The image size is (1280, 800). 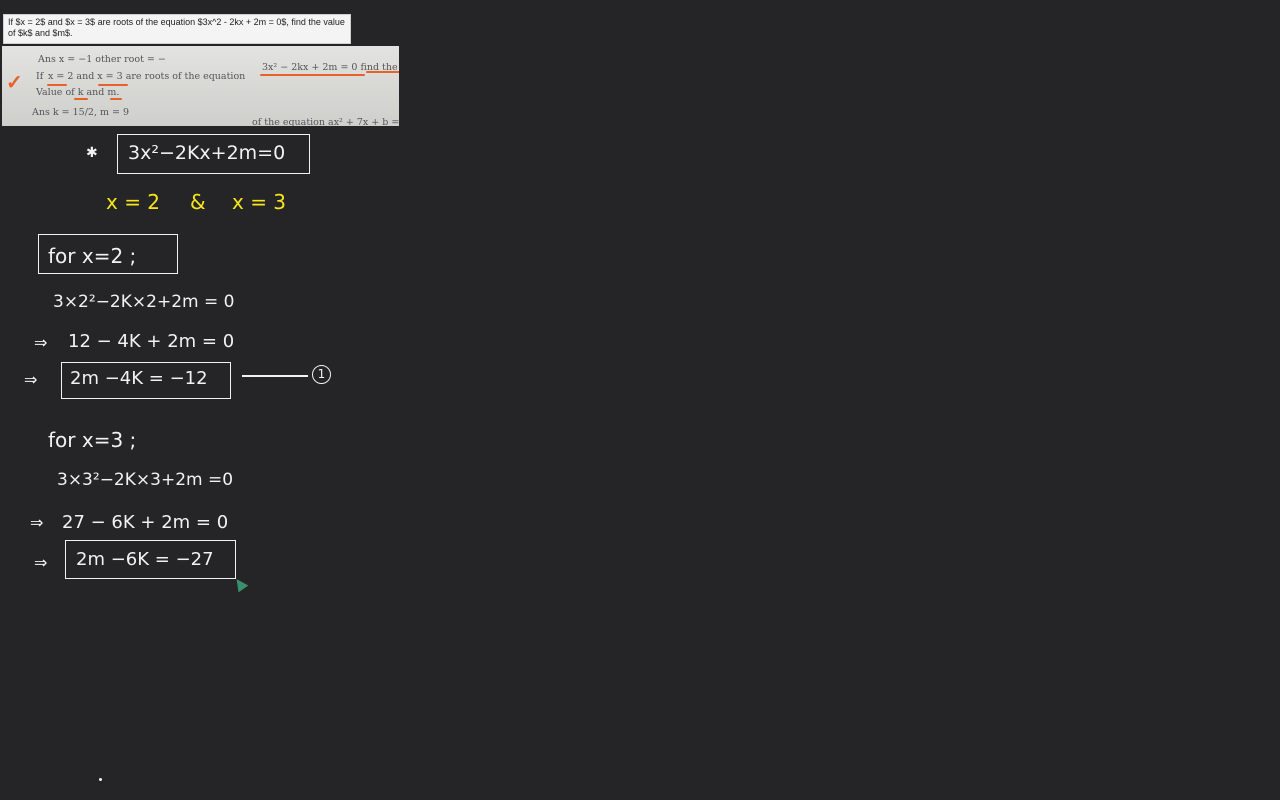 I want to click on step-1b: 12 − 4K + 2m = 0, so click(x=151, y=341).